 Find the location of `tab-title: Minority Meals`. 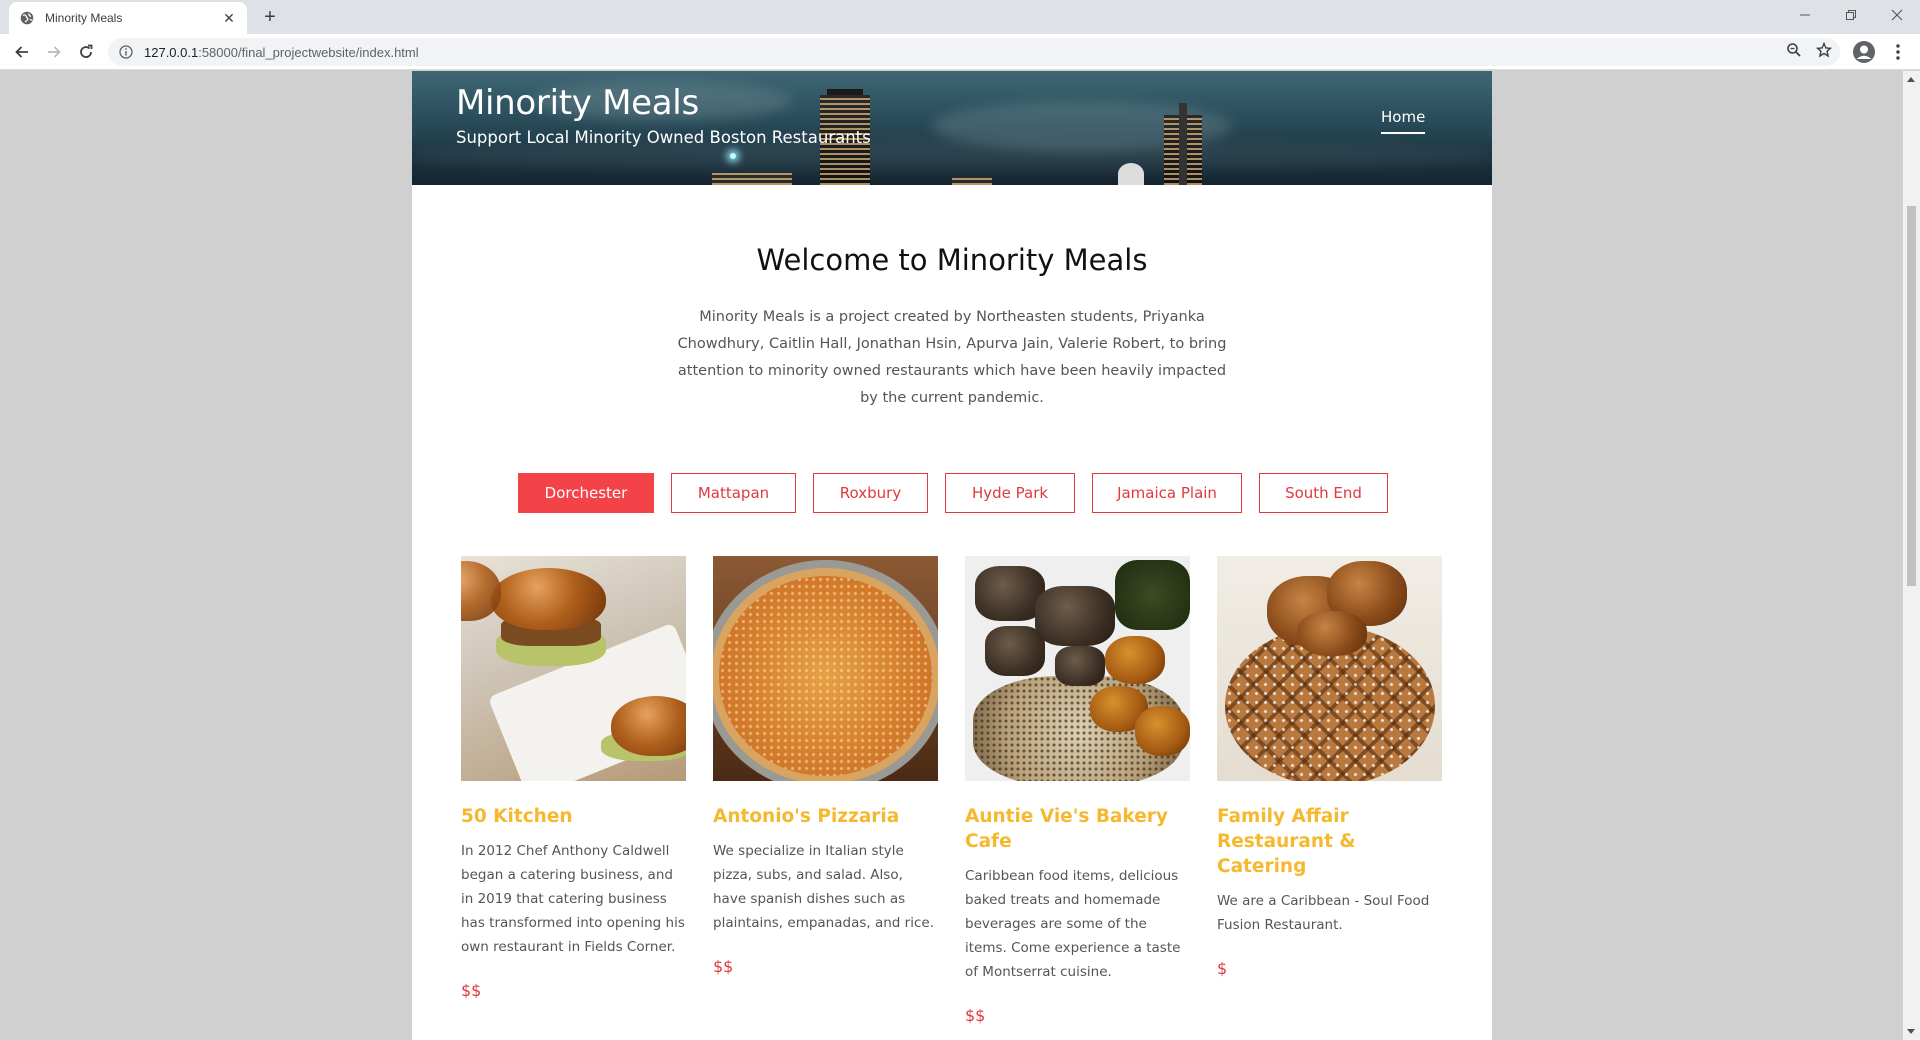

tab-title: Minority Meals is located at coordinates (84, 18).